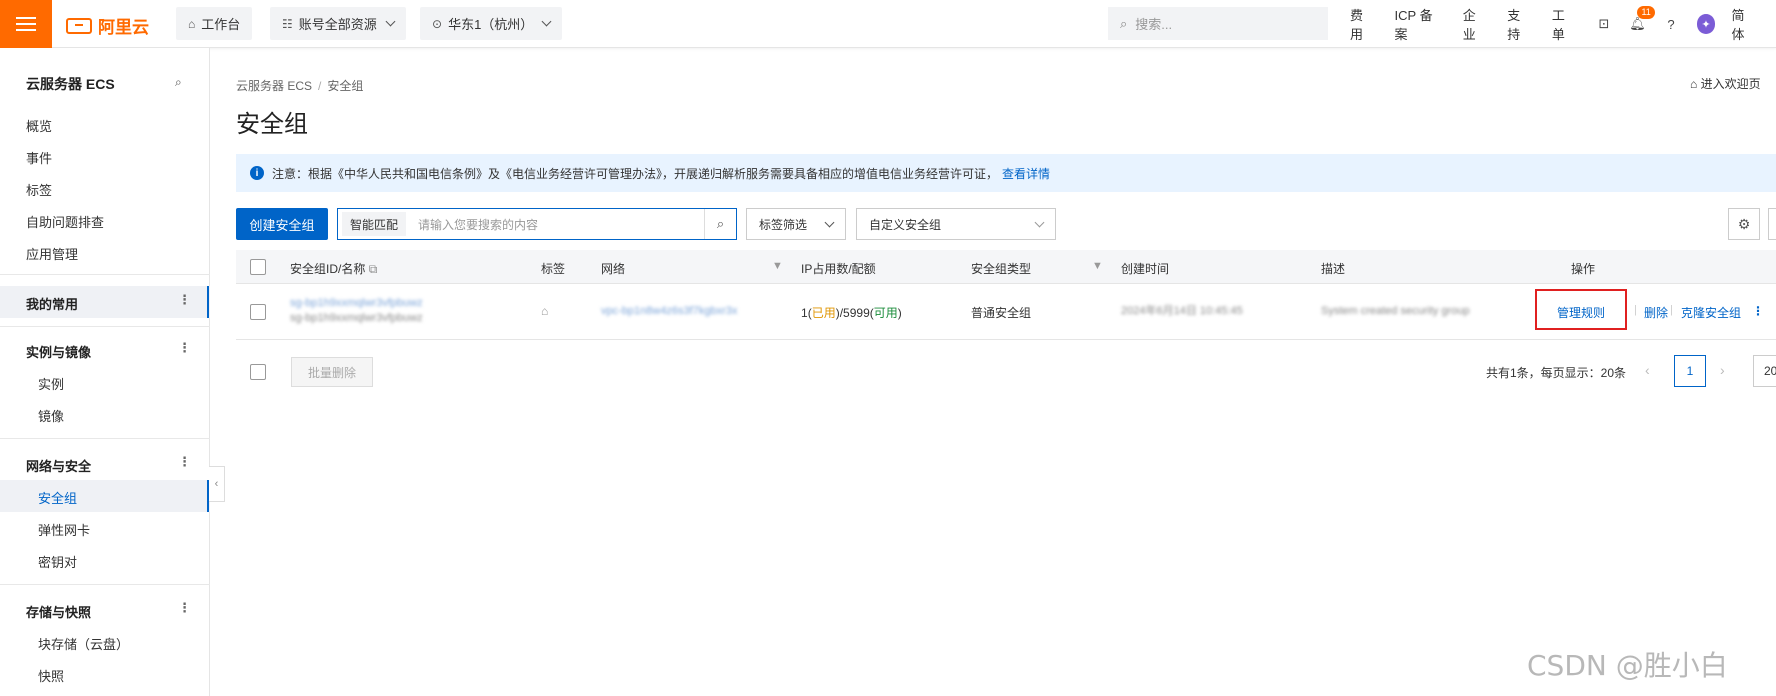 Image resolution: width=1776 pixels, height=696 pixels. Describe the element at coordinates (1764, 371) in the screenshot. I see `page-size-select: 20` at that location.